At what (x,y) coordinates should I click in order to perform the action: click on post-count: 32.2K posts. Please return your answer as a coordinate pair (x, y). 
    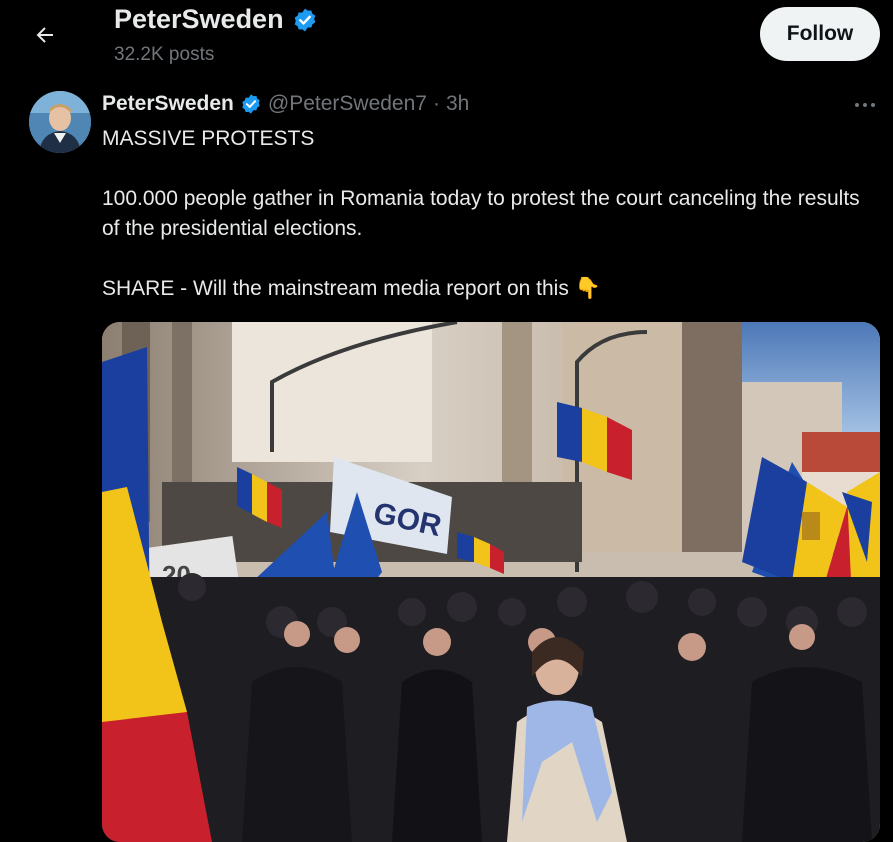
    Looking at the image, I should click on (164, 54).